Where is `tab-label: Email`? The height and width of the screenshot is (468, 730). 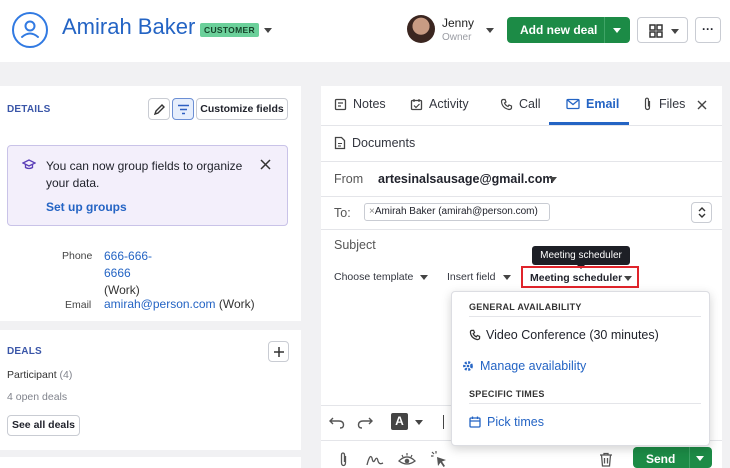 tab-label: Email is located at coordinates (603, 104).